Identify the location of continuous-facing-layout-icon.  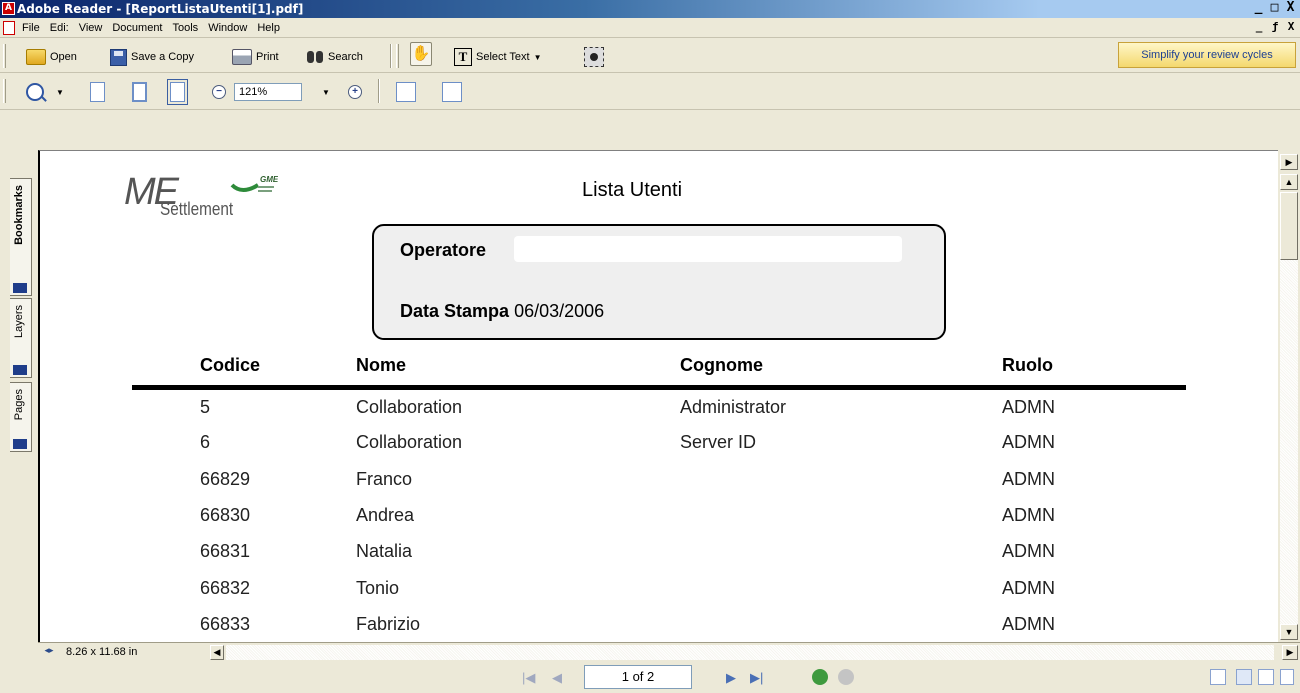
(1287, 677).